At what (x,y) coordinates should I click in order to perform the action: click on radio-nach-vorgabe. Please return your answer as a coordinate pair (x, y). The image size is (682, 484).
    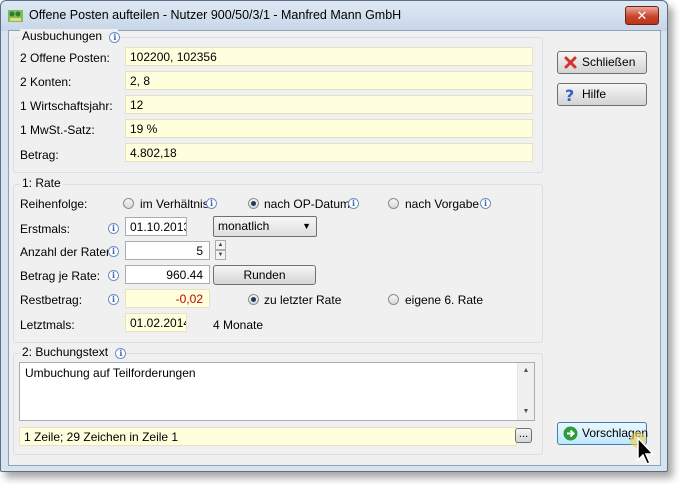
    Looking at the image, I should click on (393, 203).